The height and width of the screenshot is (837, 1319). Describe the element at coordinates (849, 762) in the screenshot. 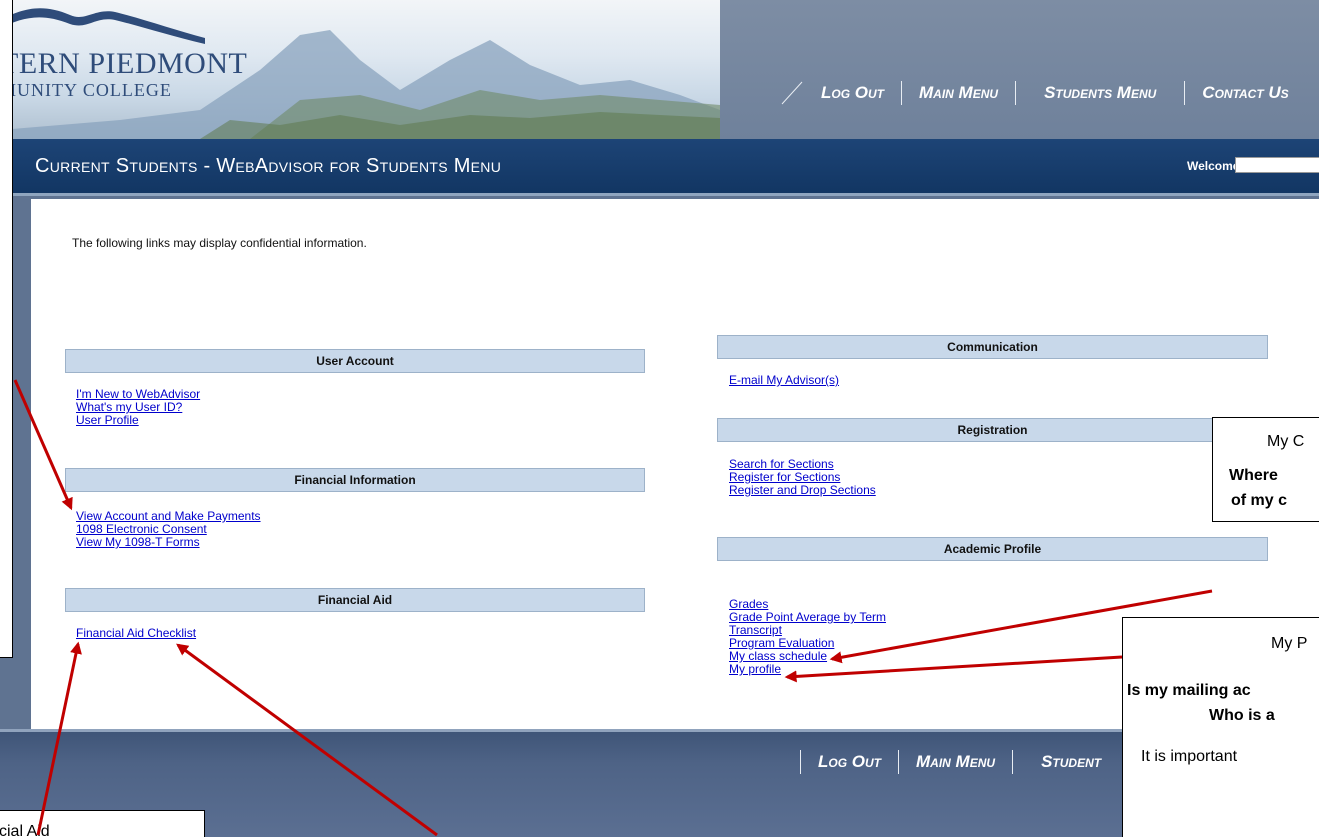

I see `logout-link-bottom: Log Out` at that location.